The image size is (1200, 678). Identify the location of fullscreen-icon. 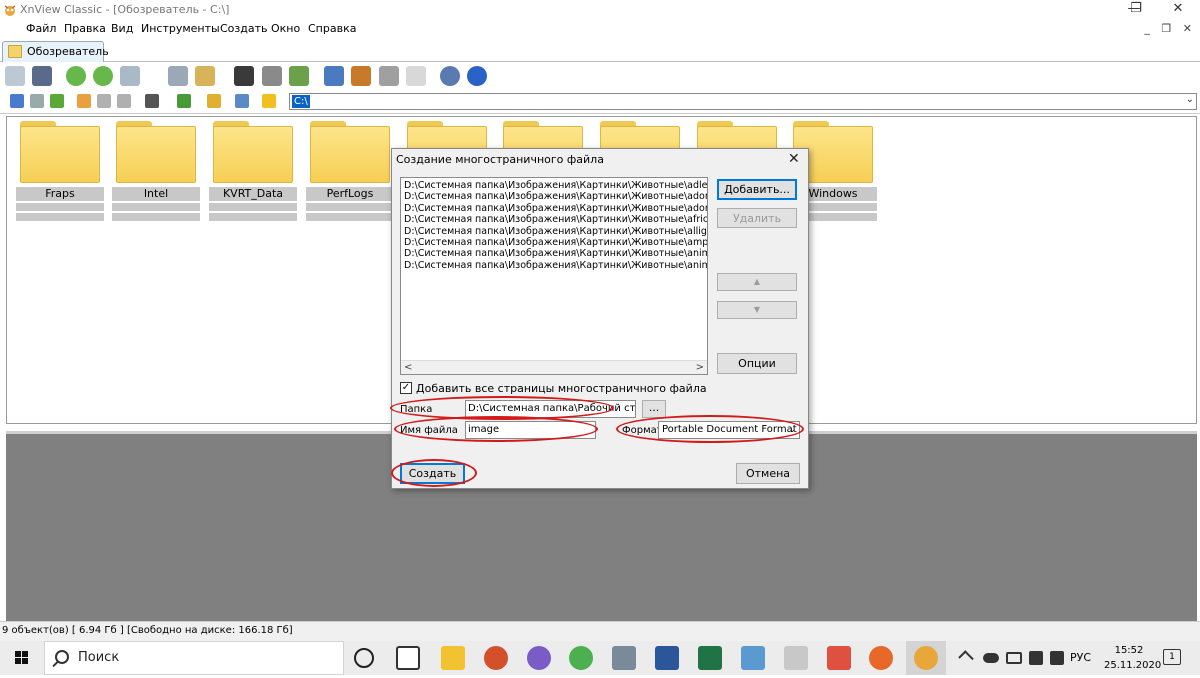
(42, 76).